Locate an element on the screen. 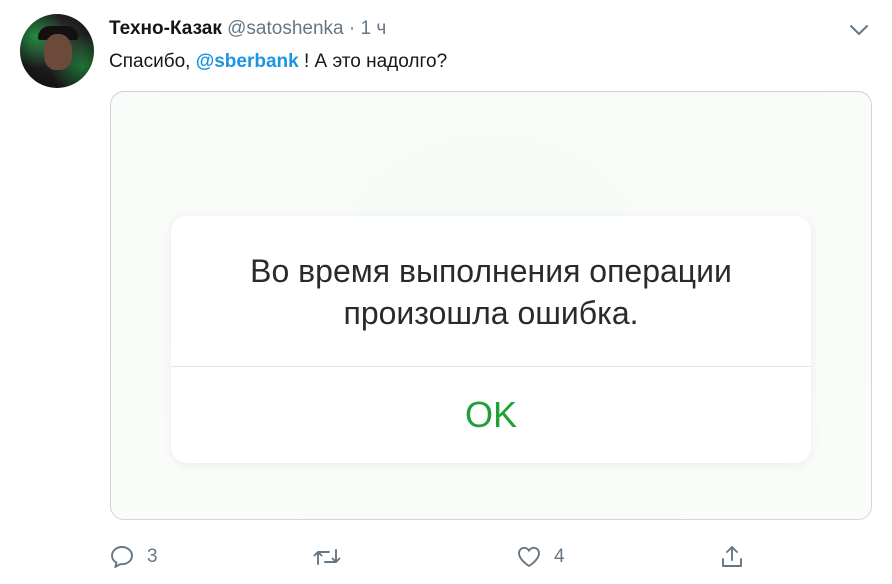  chevron-down-icon is located at coordinates (859, 30).